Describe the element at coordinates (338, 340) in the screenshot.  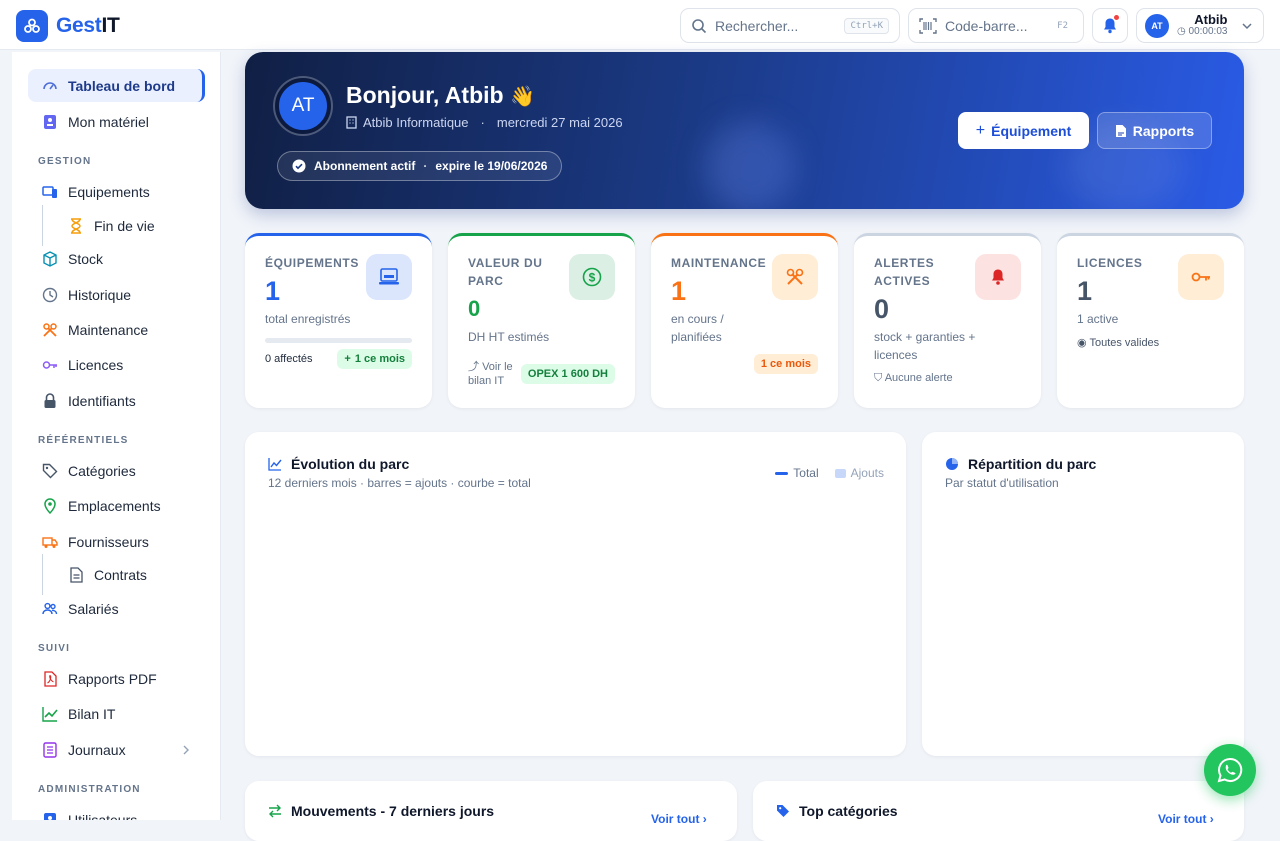
I see `assigned-progress-bar` at that location.